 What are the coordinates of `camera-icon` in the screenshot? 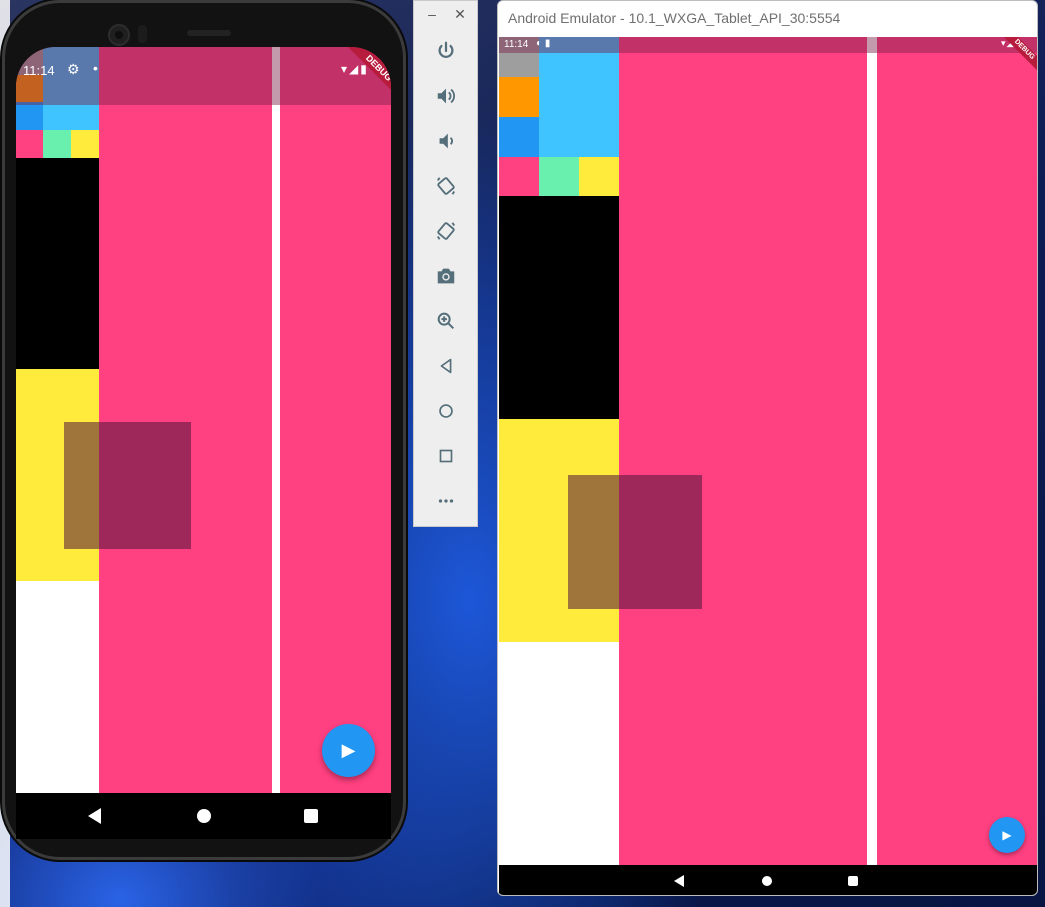 It's located at (446, 276).